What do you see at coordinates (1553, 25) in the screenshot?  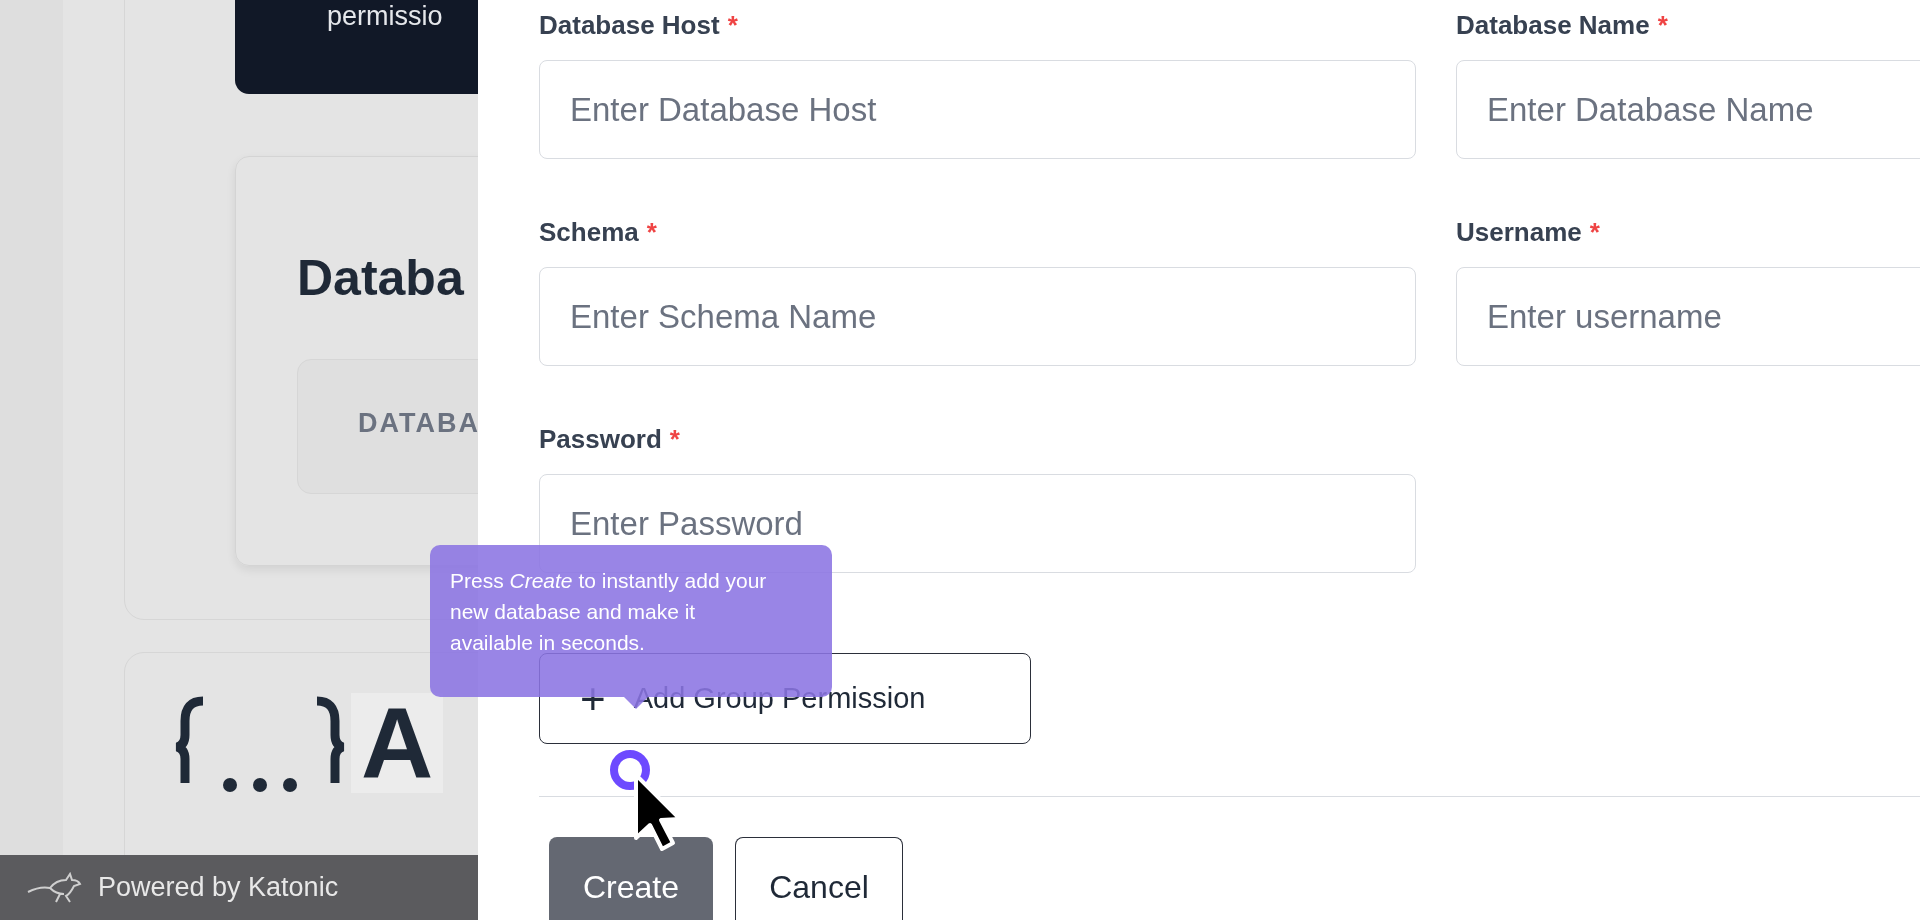 I see `field-label: Database Name` at bounding box center [1553, 25].